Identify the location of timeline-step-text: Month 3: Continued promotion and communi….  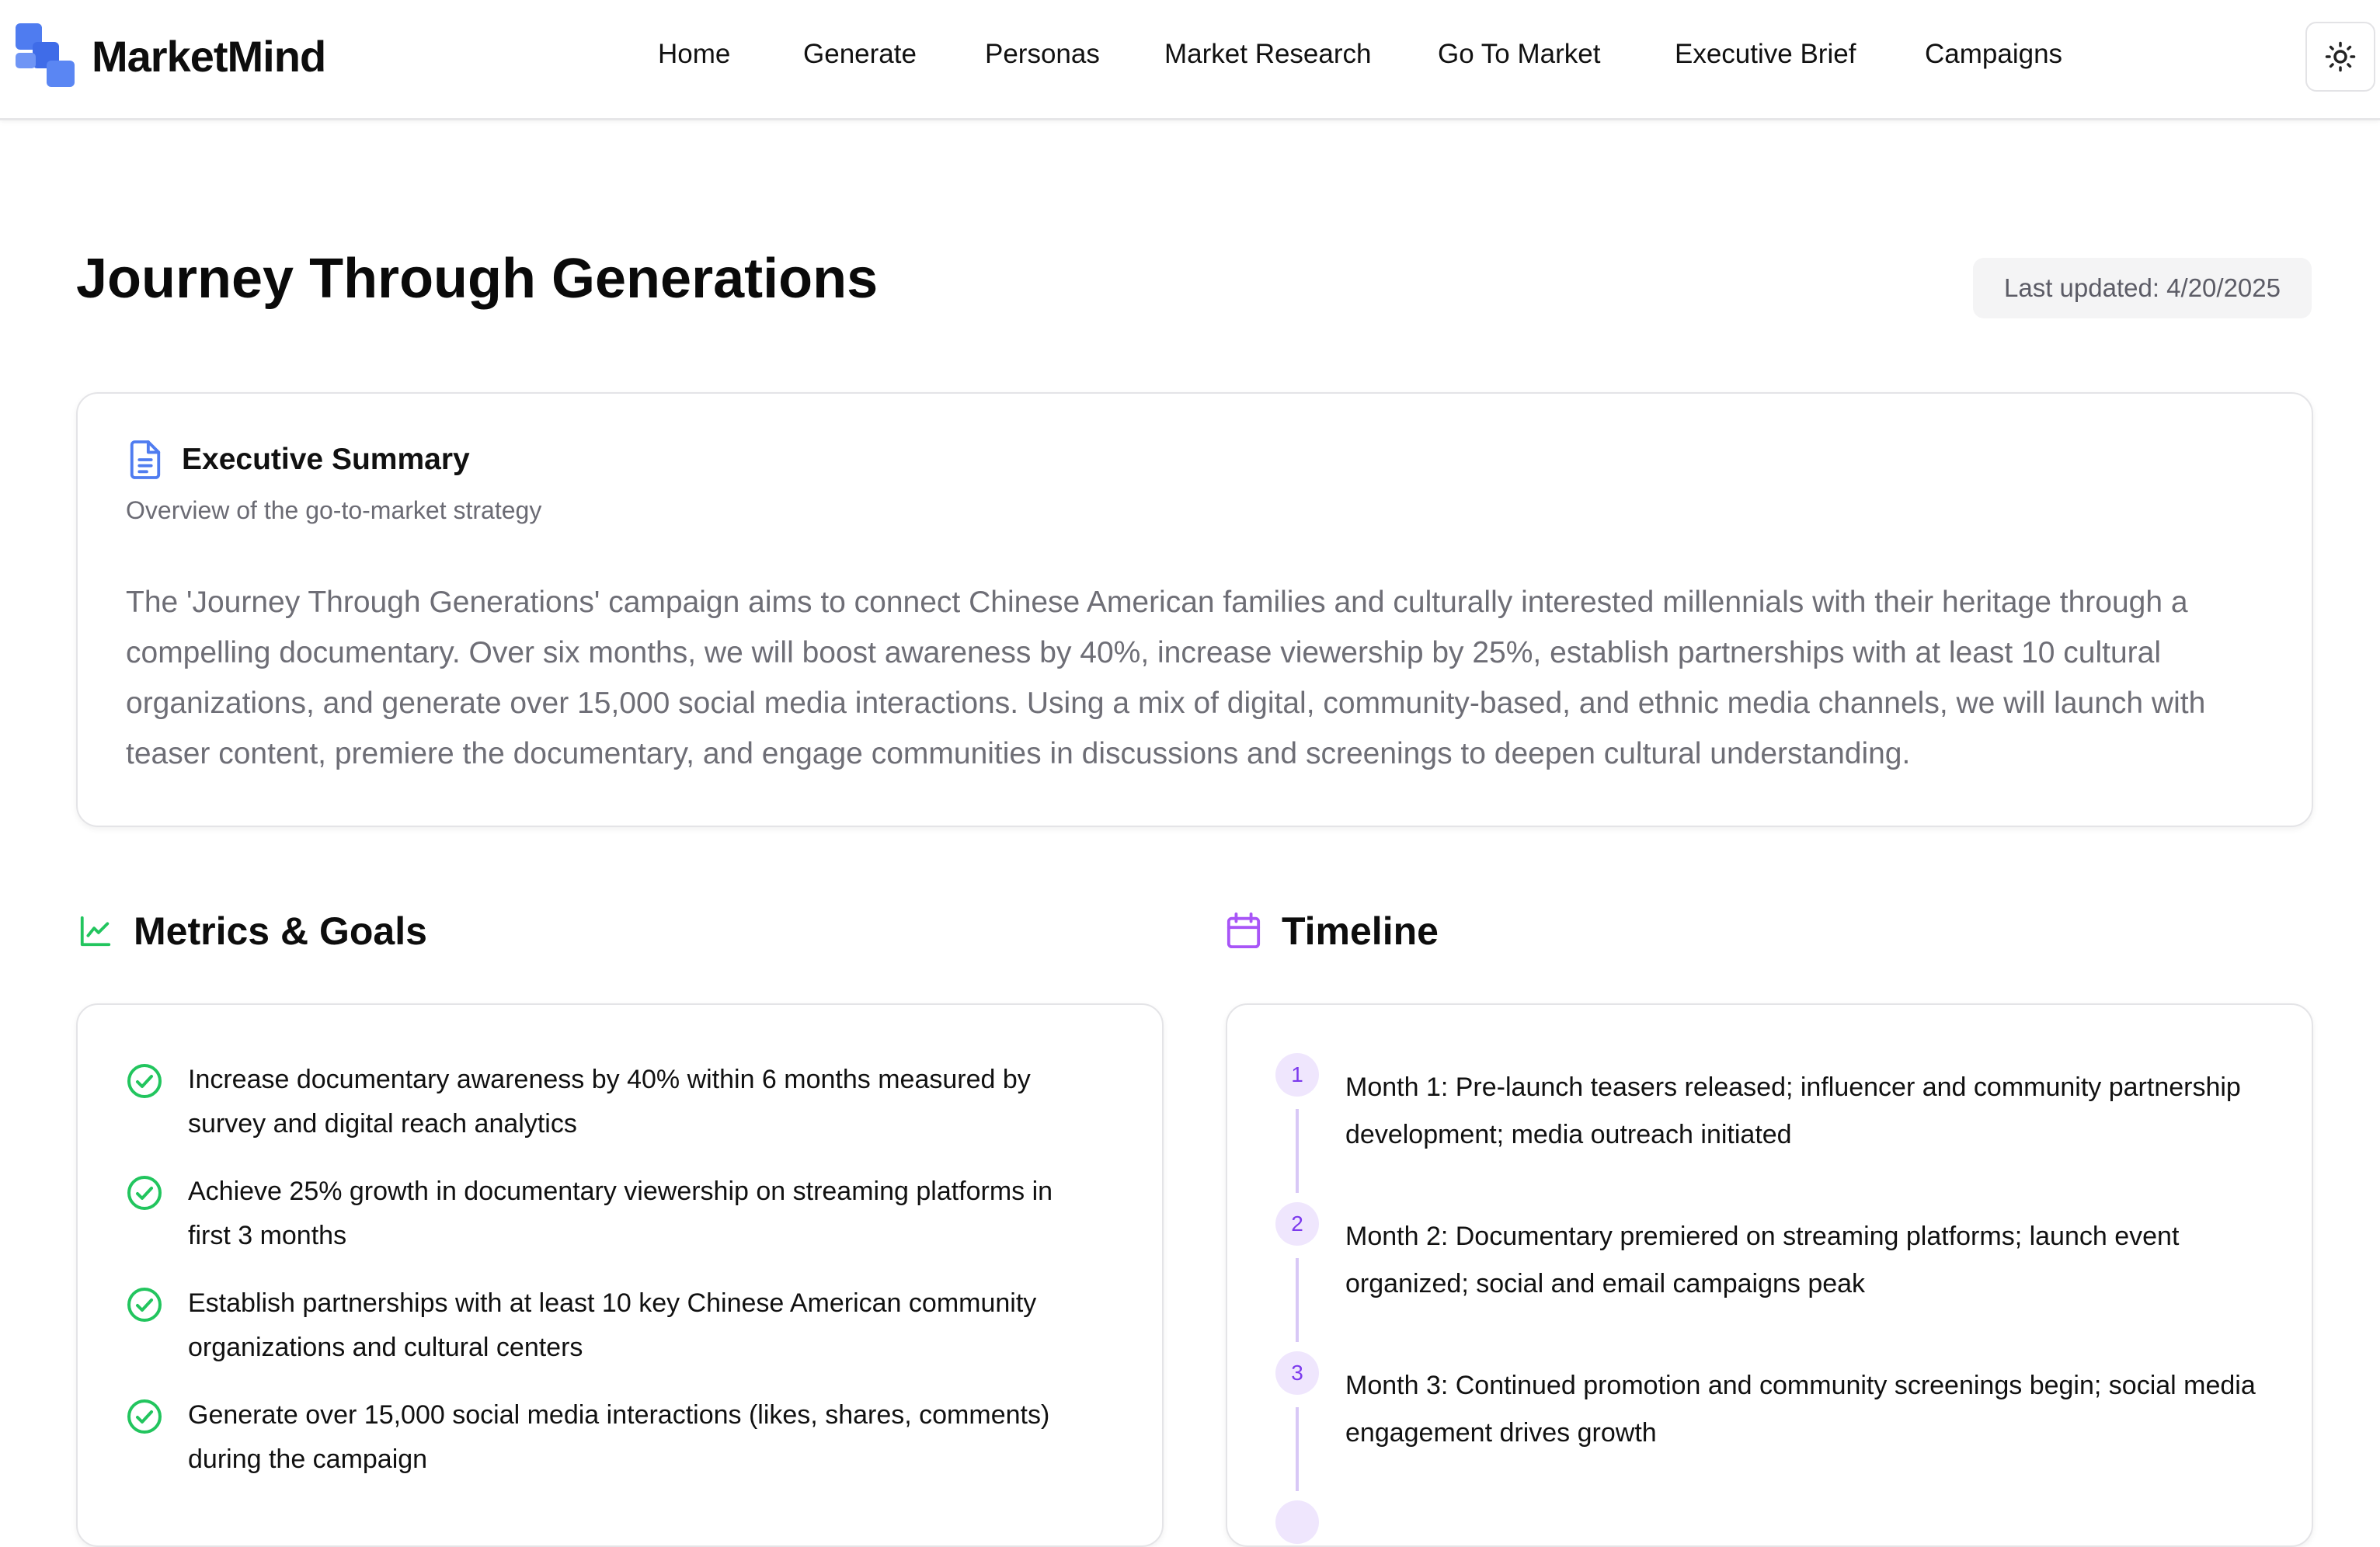
(1801, 1410).